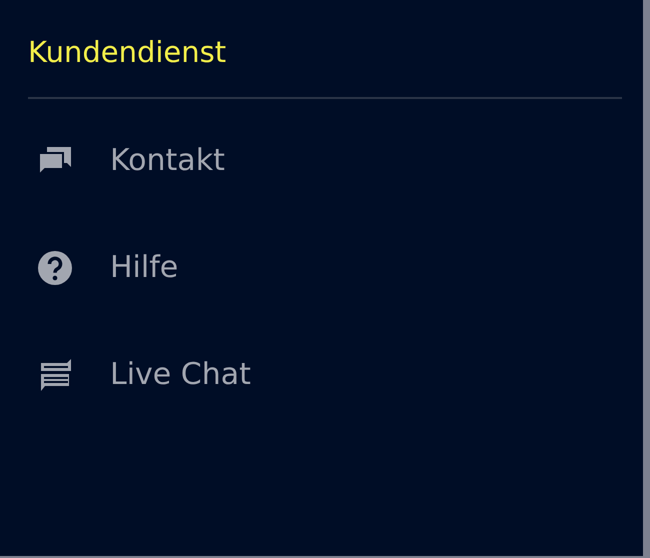  I want to click on panel-title: Kundendienst, so click(128, 52).